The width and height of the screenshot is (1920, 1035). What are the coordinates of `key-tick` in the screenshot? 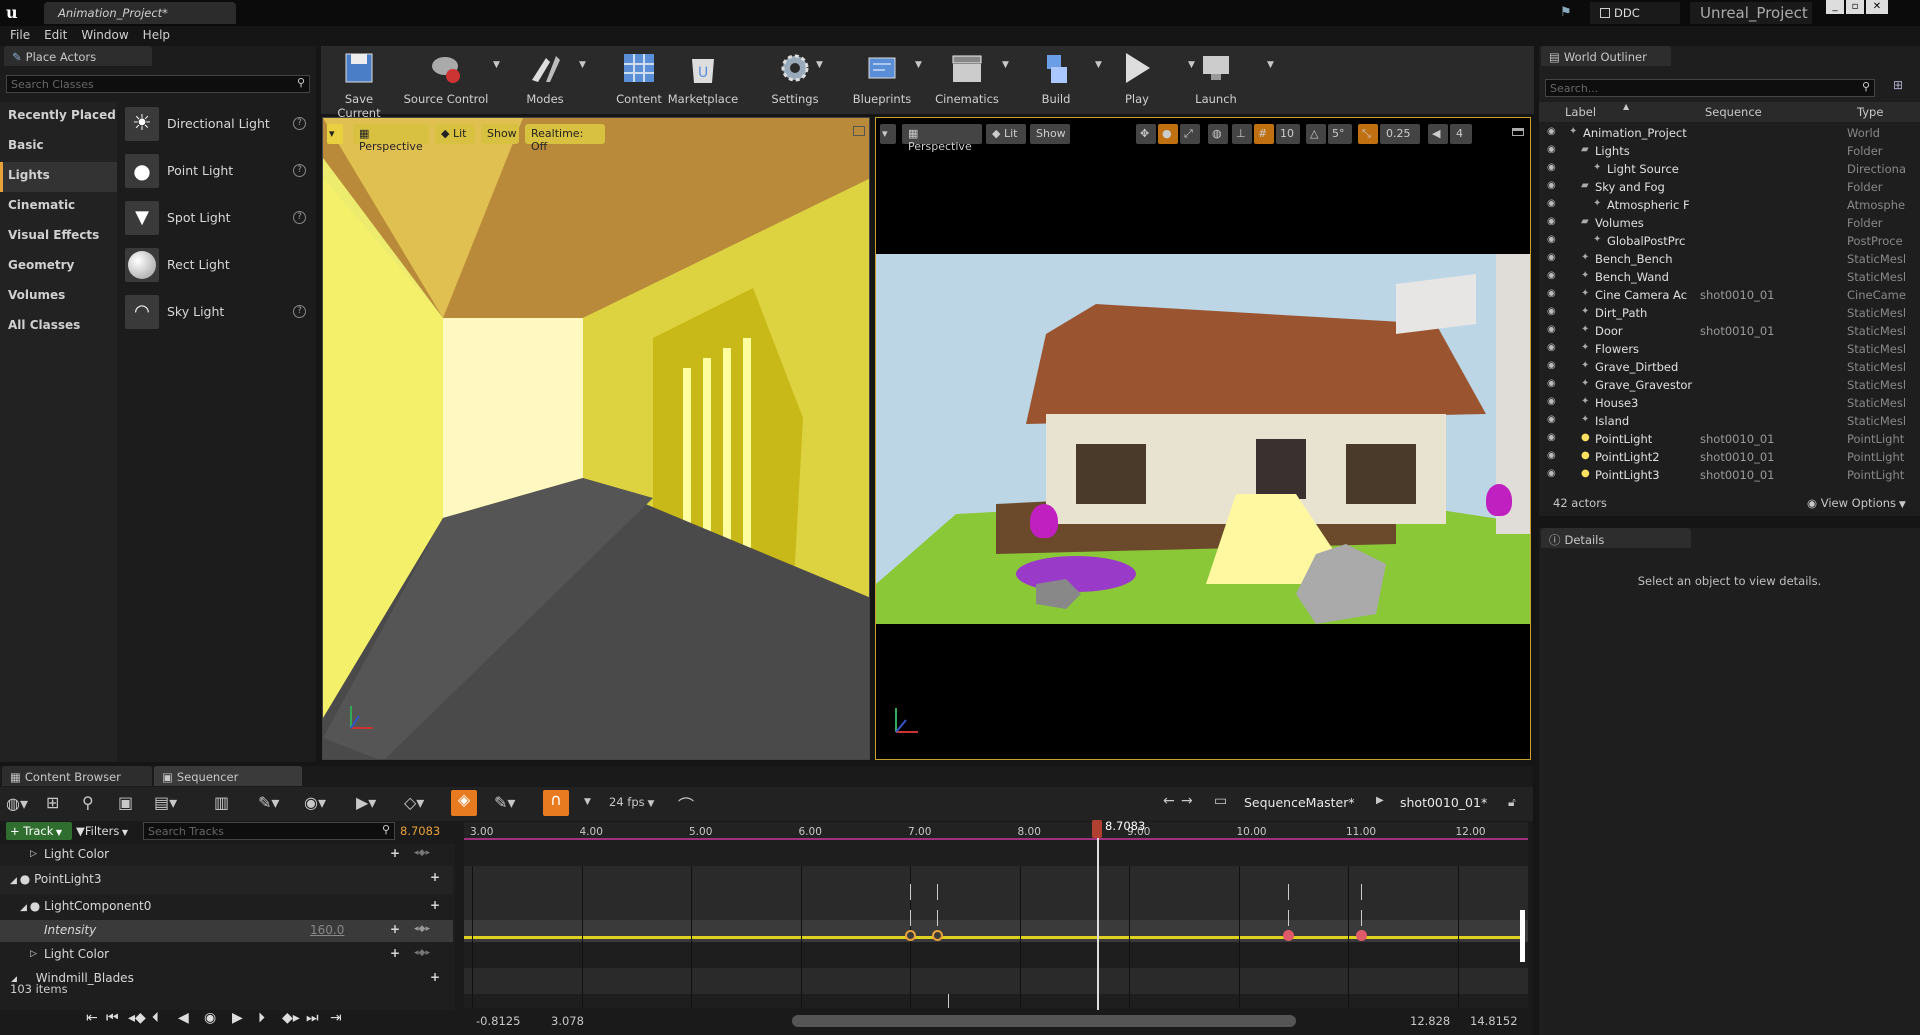 It's located at (1362, 918).